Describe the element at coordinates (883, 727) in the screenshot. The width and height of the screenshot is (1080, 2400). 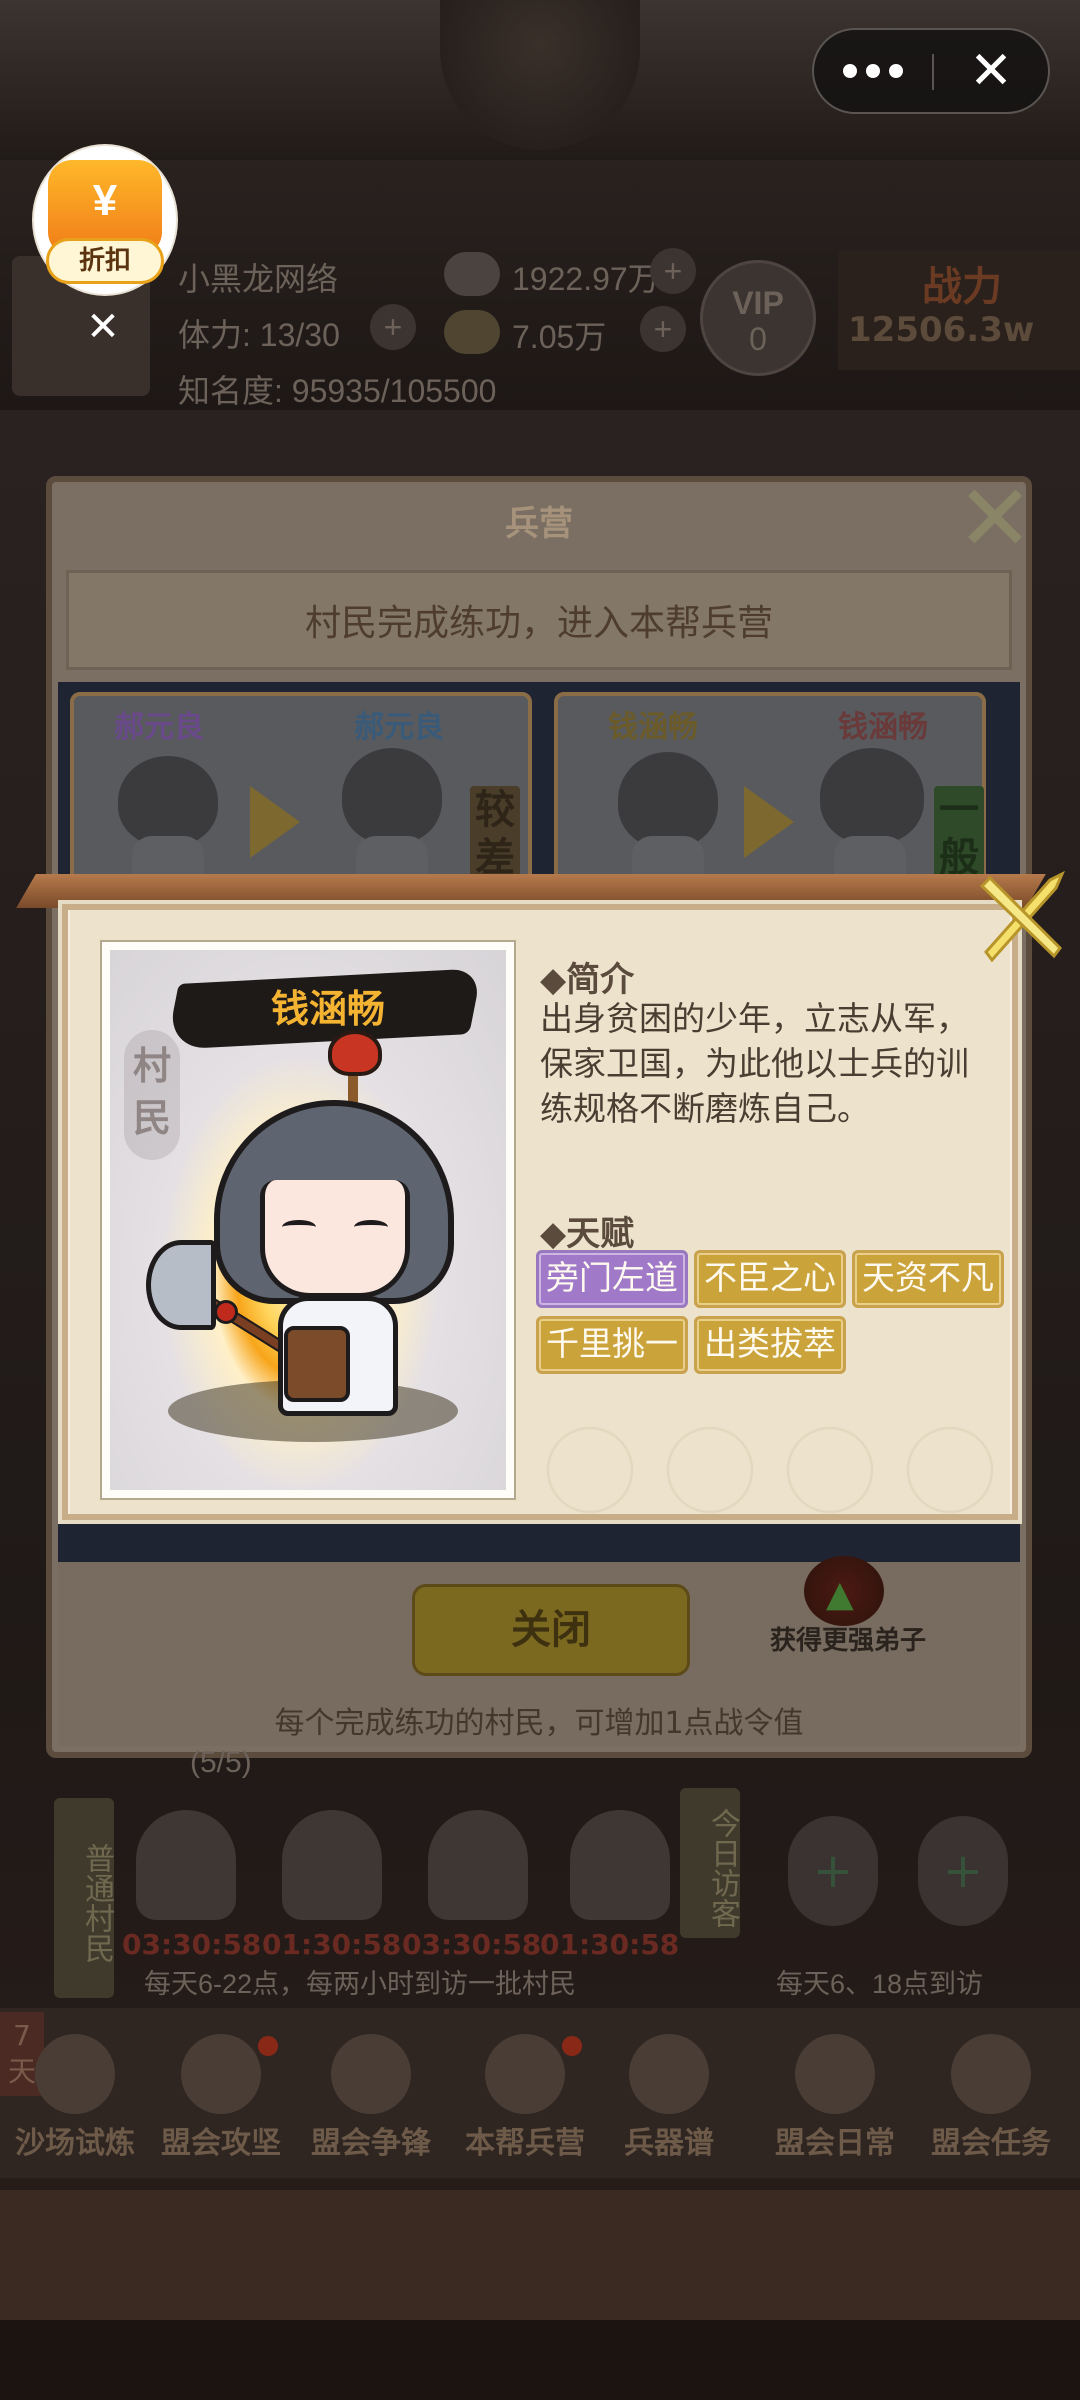
I see `card-to-name: 钱涵畅` at that location.